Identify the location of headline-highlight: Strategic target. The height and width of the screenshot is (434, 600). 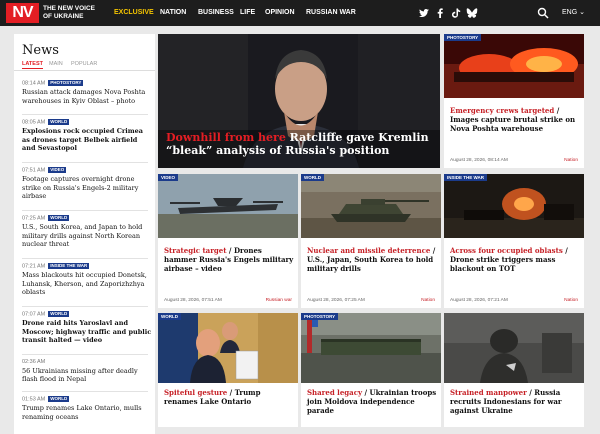
(195, 250).